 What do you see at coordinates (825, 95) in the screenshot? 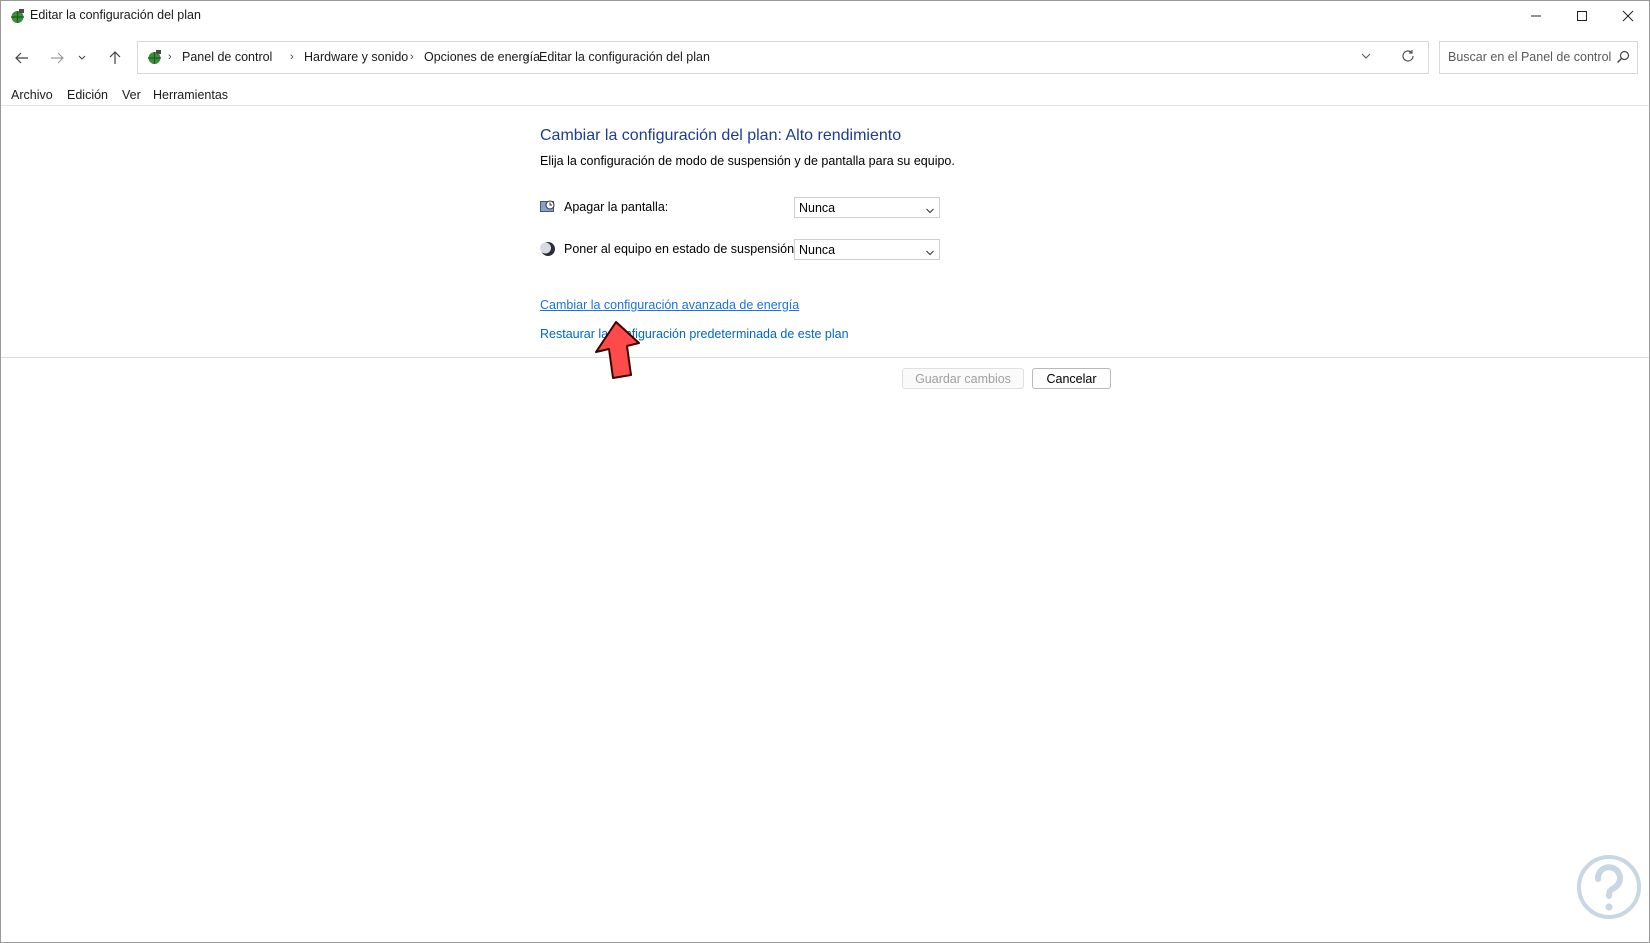
I see `menu-bar: Archivo Edición Ver Herramientas` at bounding box center [825, 95].